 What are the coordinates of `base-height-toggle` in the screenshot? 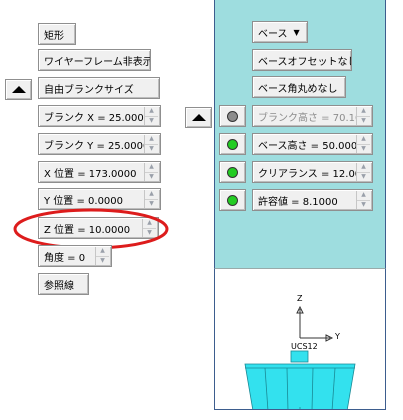 It's located at (232, 144).